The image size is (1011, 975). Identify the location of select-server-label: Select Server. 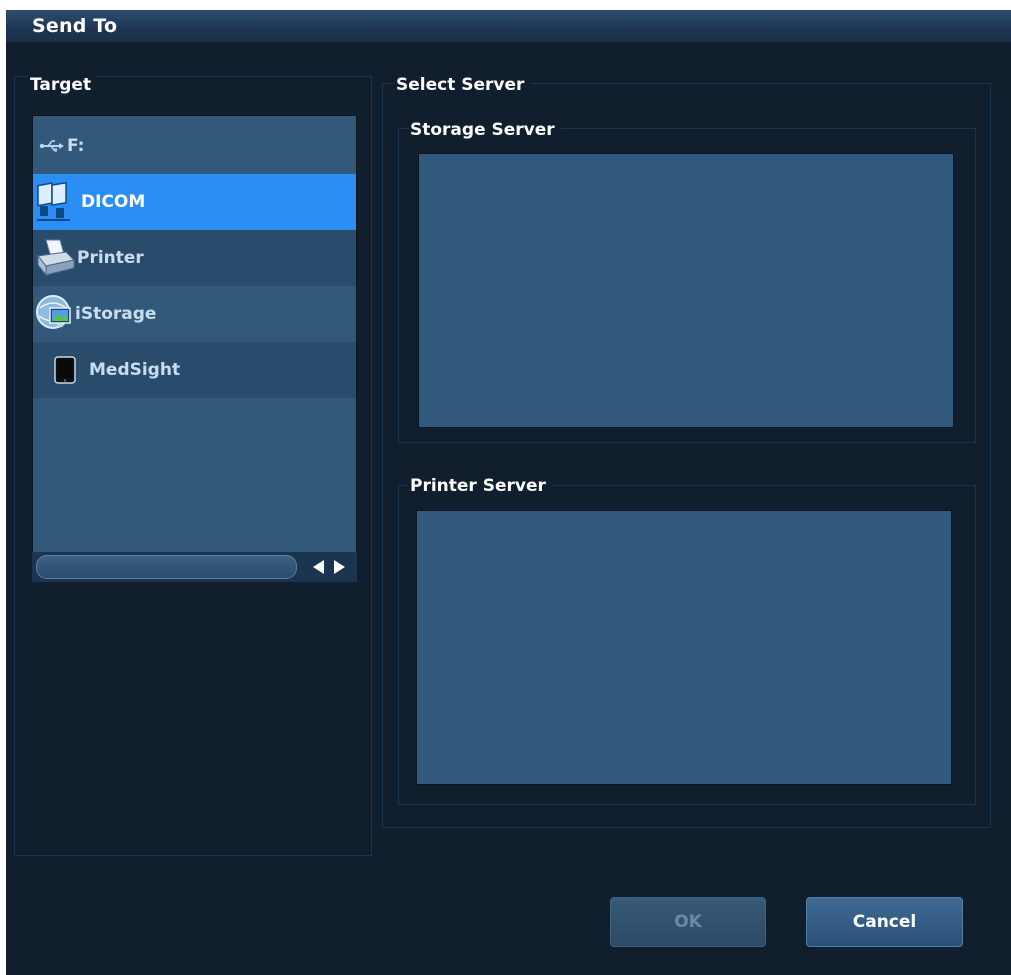
(462, 85).